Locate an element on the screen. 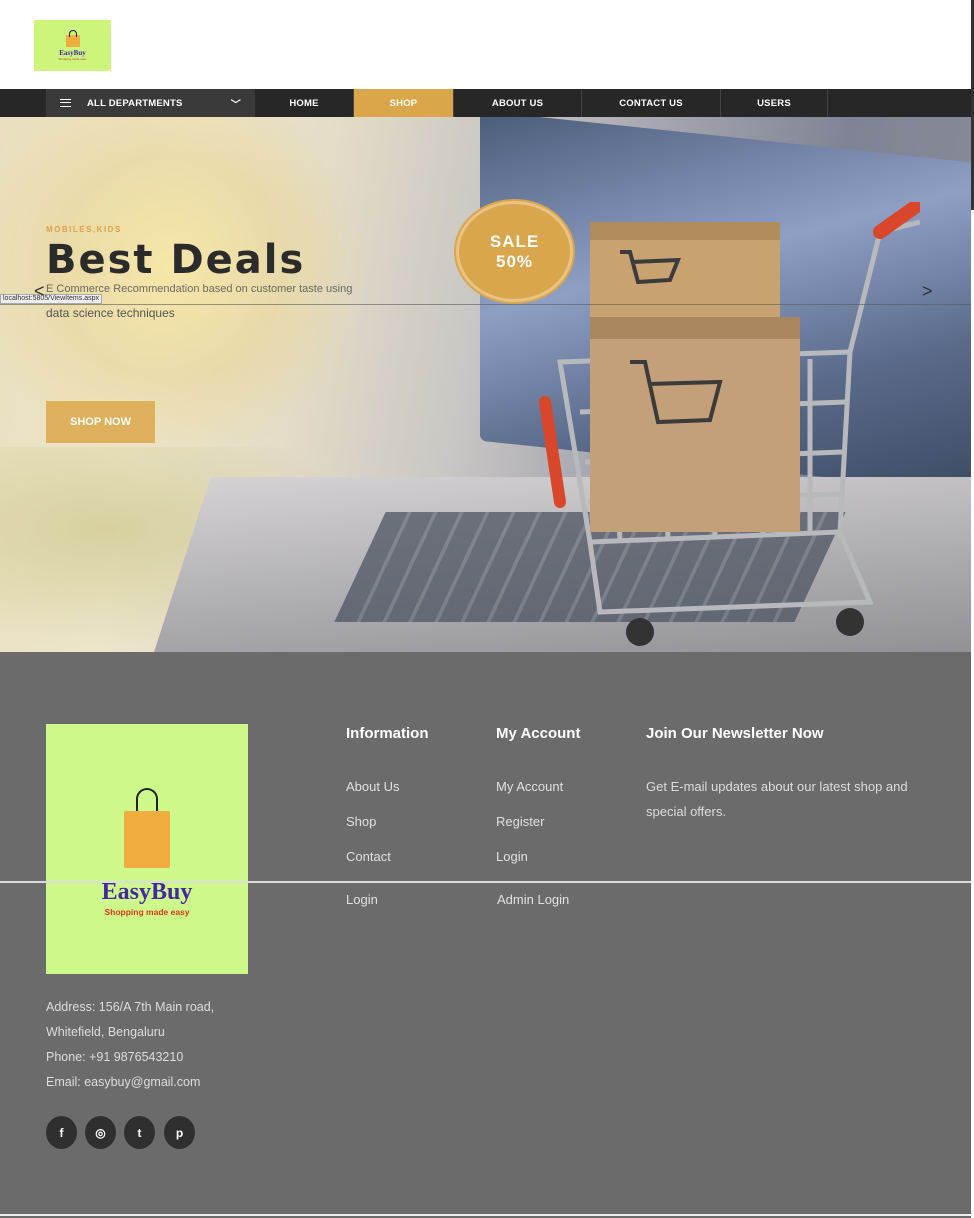 Image resolution: width=974 pixels, height=1218 pixels. footer-link-shop: Shop is located at coordinates (361, 821).